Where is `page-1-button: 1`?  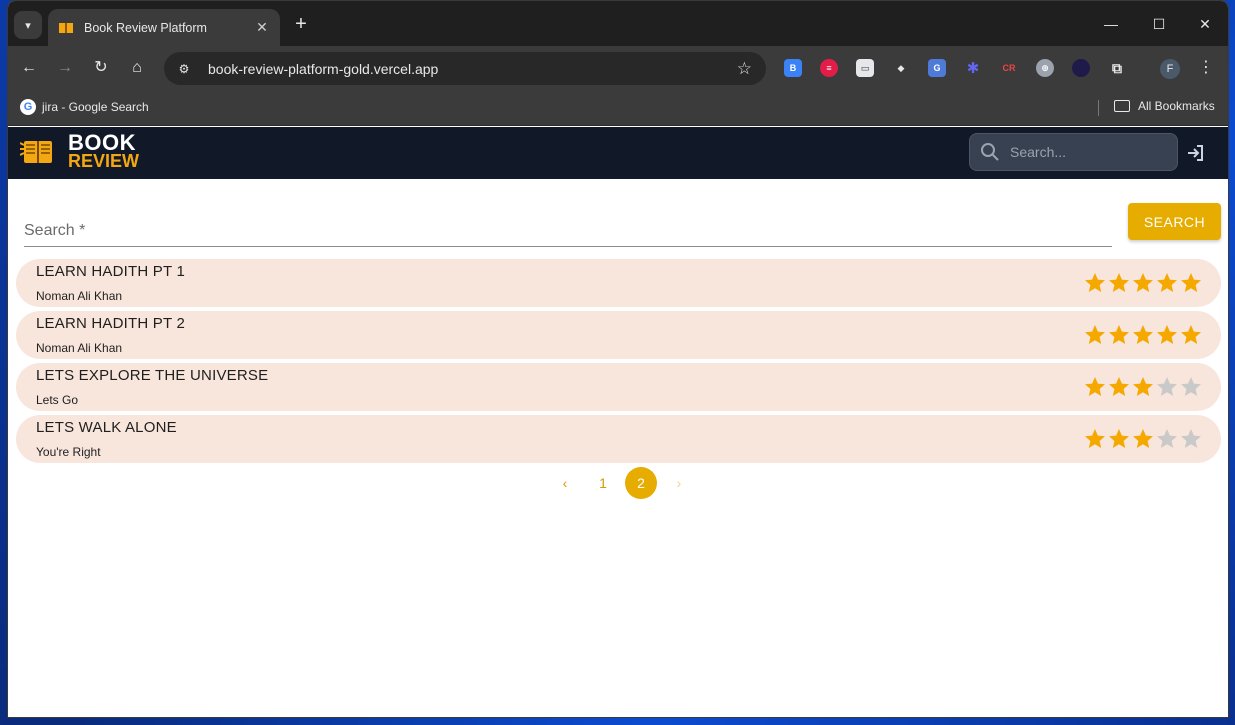 page-1-button: 1 is located at coordinates (603, 483).